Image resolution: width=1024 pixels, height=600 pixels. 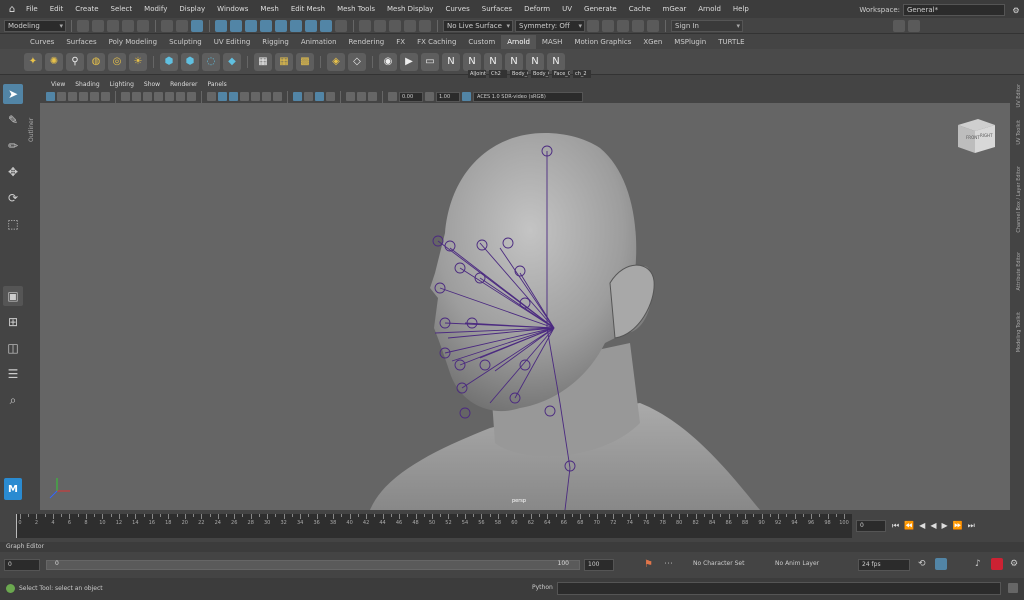 What do you see at coordinates (436, 42) in the screenshot?
I see `shelf-tab-fx-caching: FX Caching` at bounding box center [436, 42].